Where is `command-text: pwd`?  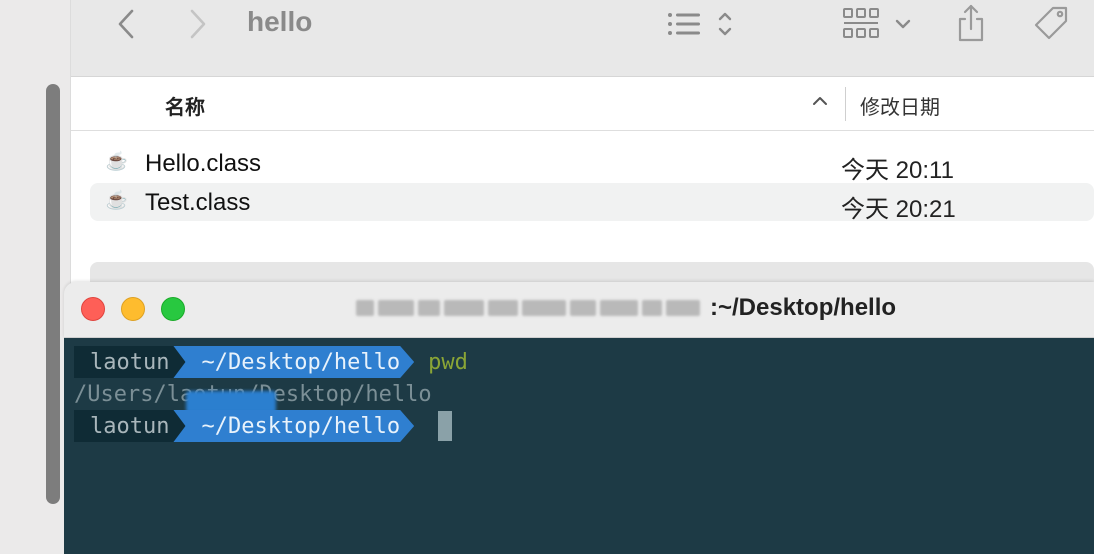
command-text: pwd is located at coordinates (448, 362).